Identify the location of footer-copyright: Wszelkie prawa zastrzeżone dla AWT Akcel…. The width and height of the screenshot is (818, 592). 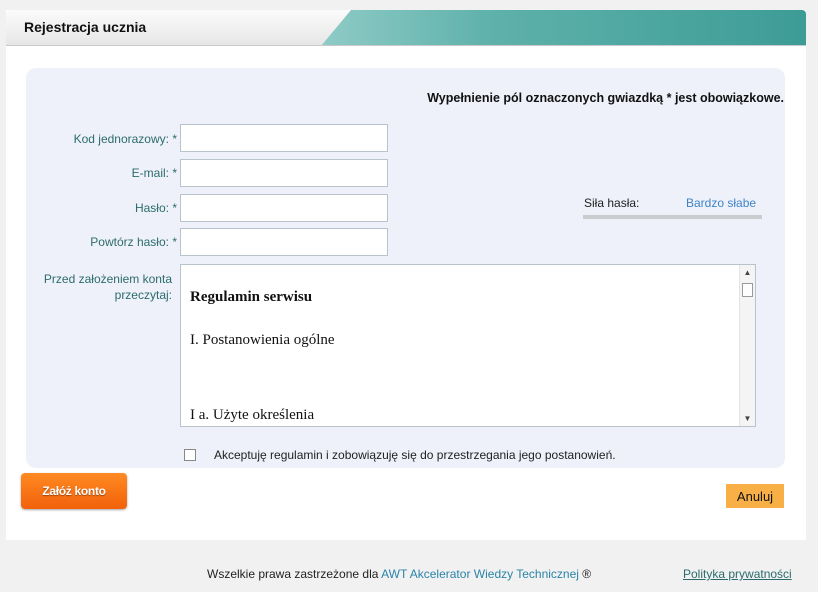
(399, 574).